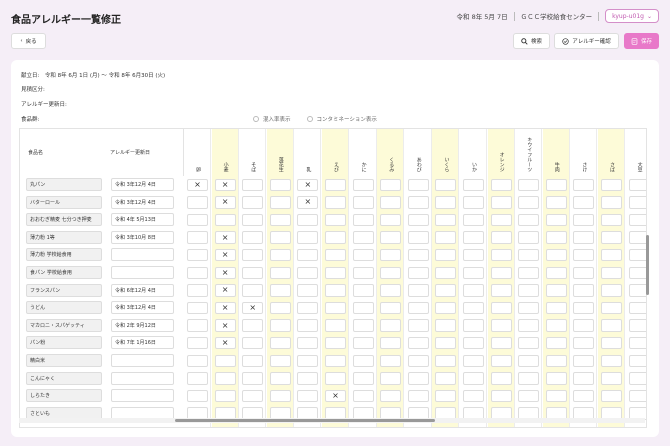  Describe the element at coordinates (531, 41) in the screenshot. I see `search-button: 検索` at that location.